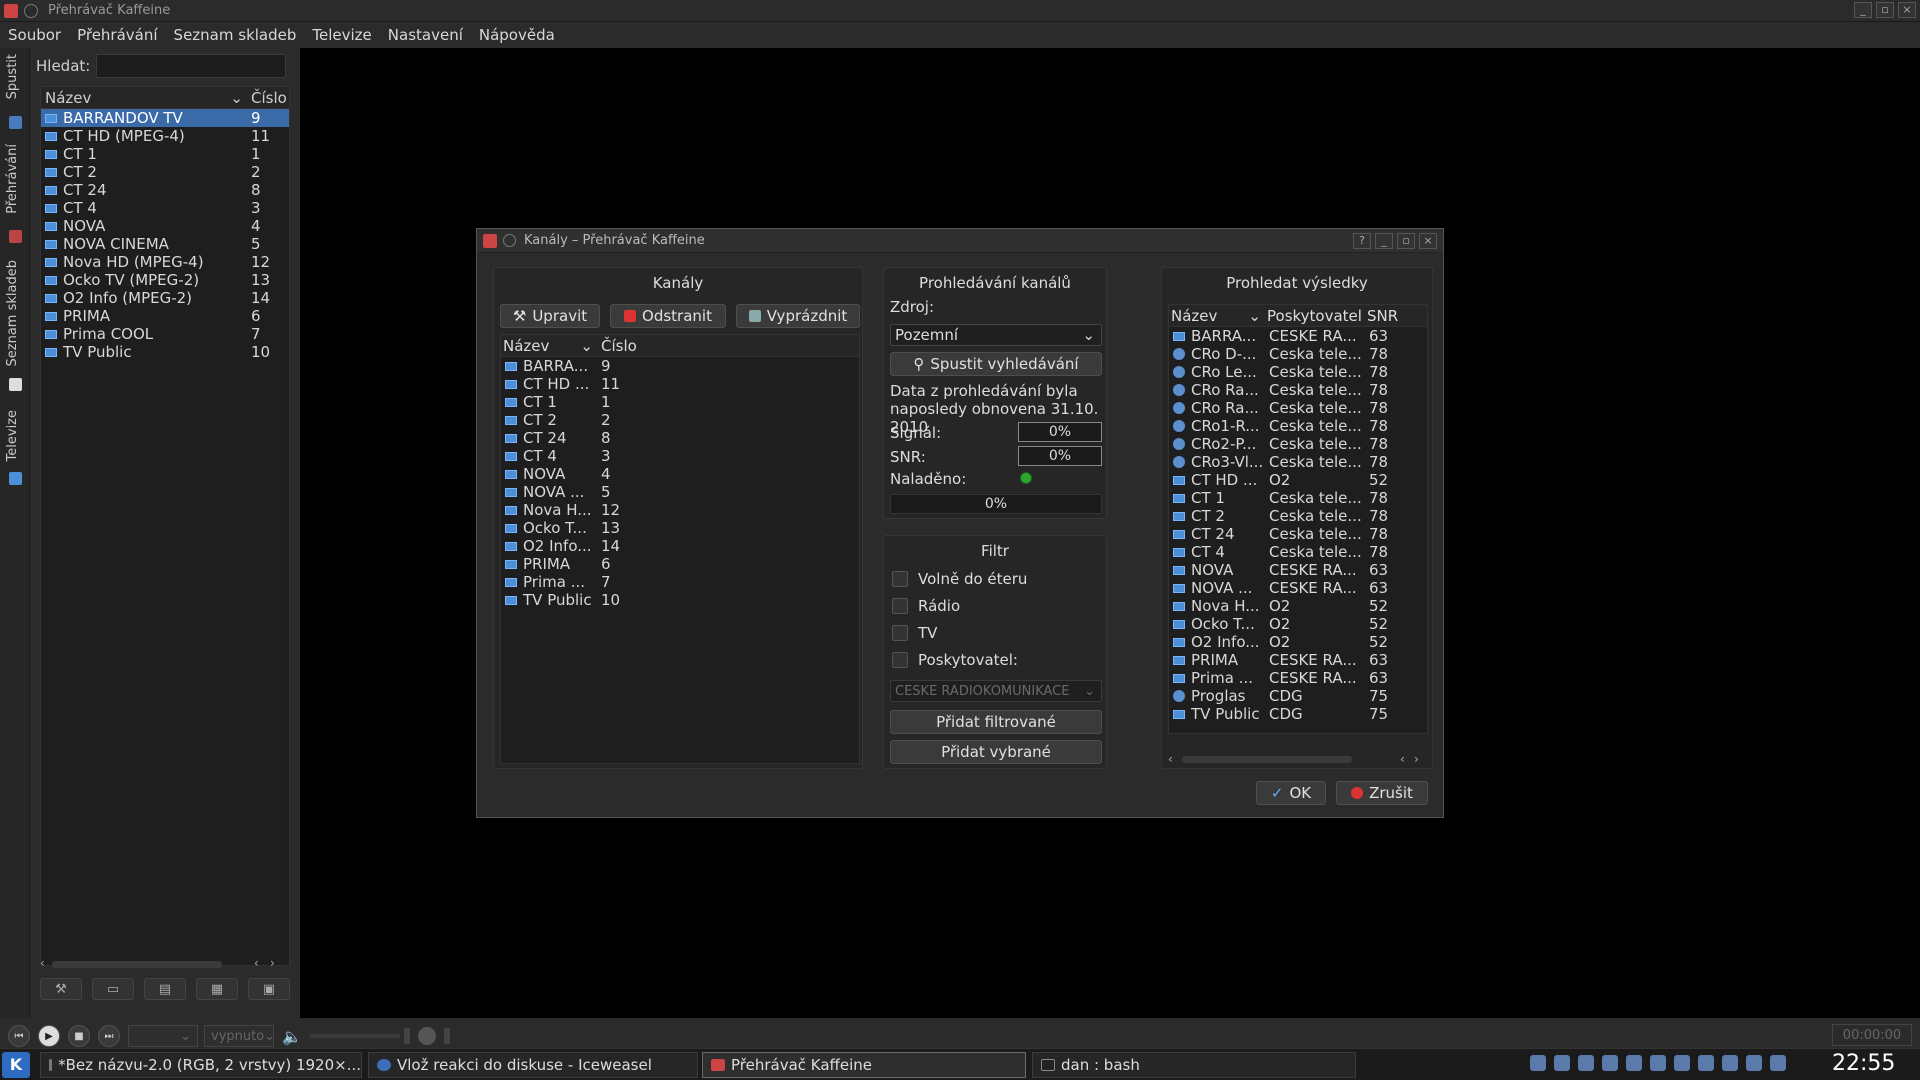  I want to click on edit-button: ⚒ Upravit, so click(550, 316).